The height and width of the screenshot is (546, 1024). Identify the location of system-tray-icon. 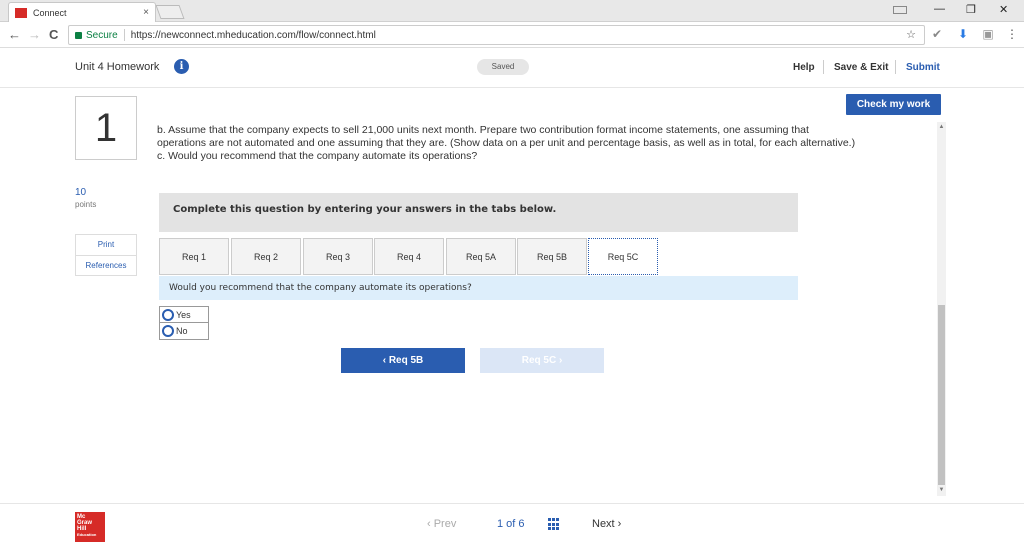
(900, 10).